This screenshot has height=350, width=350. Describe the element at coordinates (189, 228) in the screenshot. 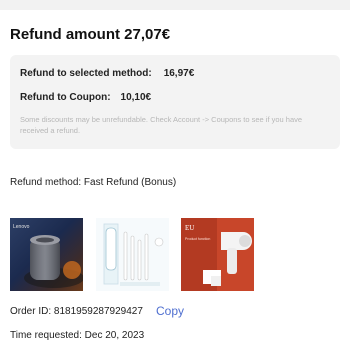

I see `eu-badge: EU` at that location.